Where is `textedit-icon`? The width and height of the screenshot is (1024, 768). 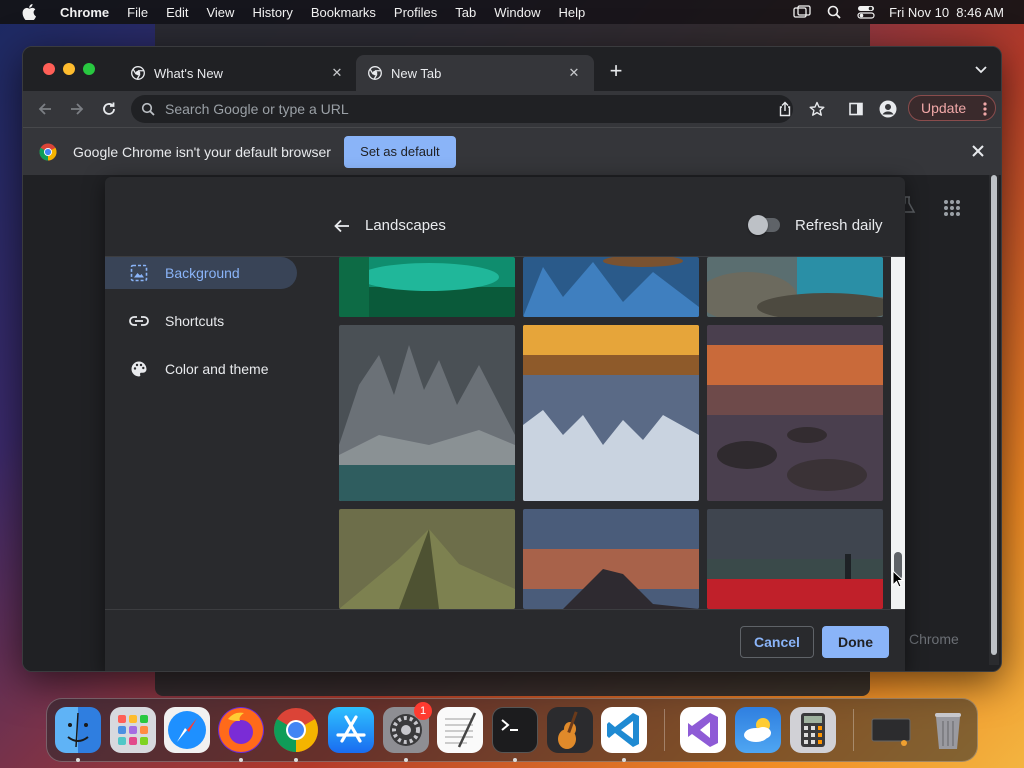 textedit-icon is located at coordinates (460, 730).